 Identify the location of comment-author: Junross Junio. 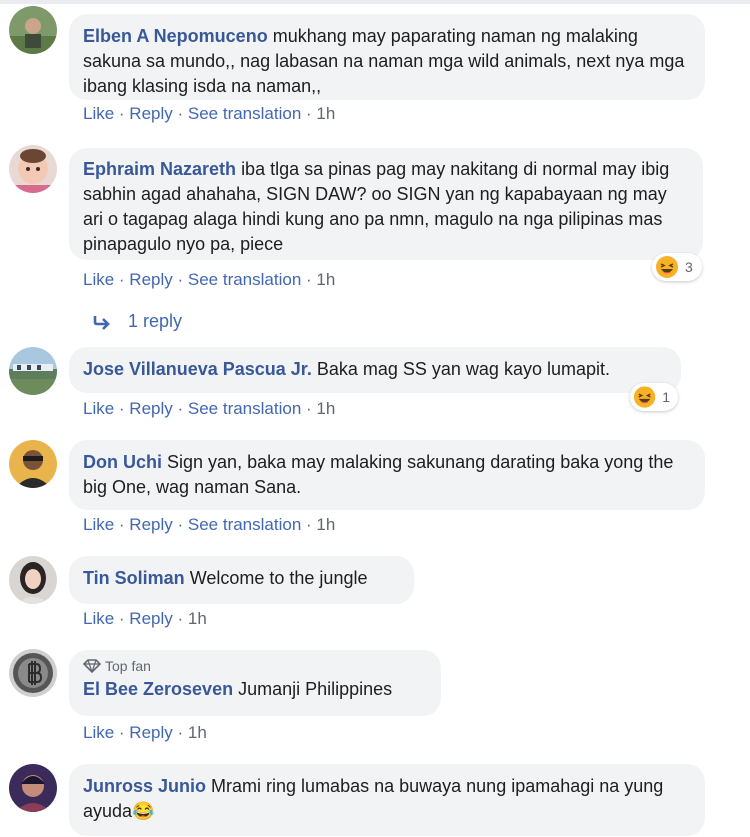
(144, 786).